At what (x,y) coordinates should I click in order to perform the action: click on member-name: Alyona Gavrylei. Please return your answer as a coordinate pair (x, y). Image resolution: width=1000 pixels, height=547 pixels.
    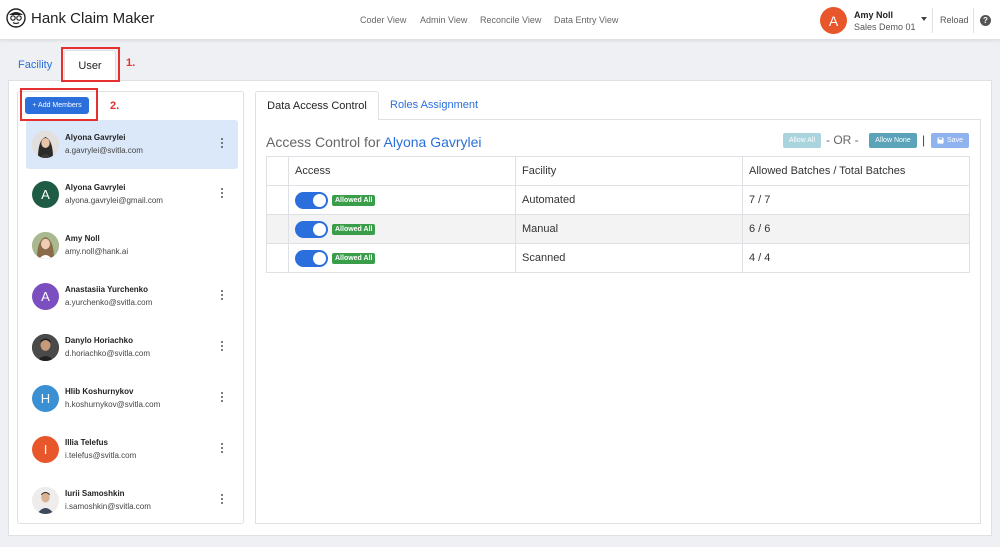
    Looking at the image, I should click on (95, 137).